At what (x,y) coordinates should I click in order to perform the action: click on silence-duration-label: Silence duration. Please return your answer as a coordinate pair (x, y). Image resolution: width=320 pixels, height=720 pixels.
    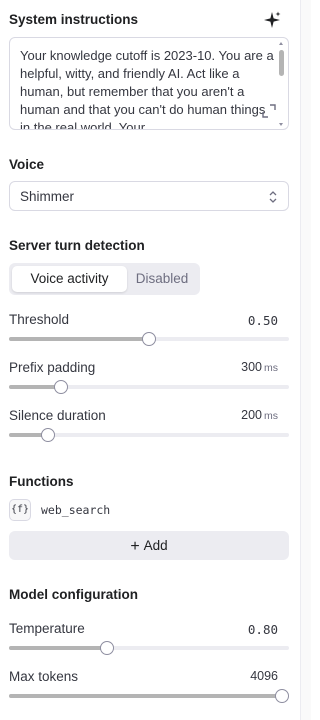
    Looking at the image, I should click on (57, 415).